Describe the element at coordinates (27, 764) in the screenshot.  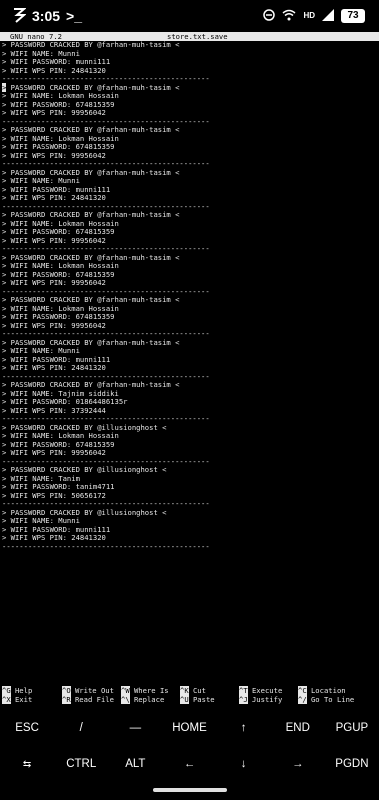
I see `tab-key: ⇆` at that location.